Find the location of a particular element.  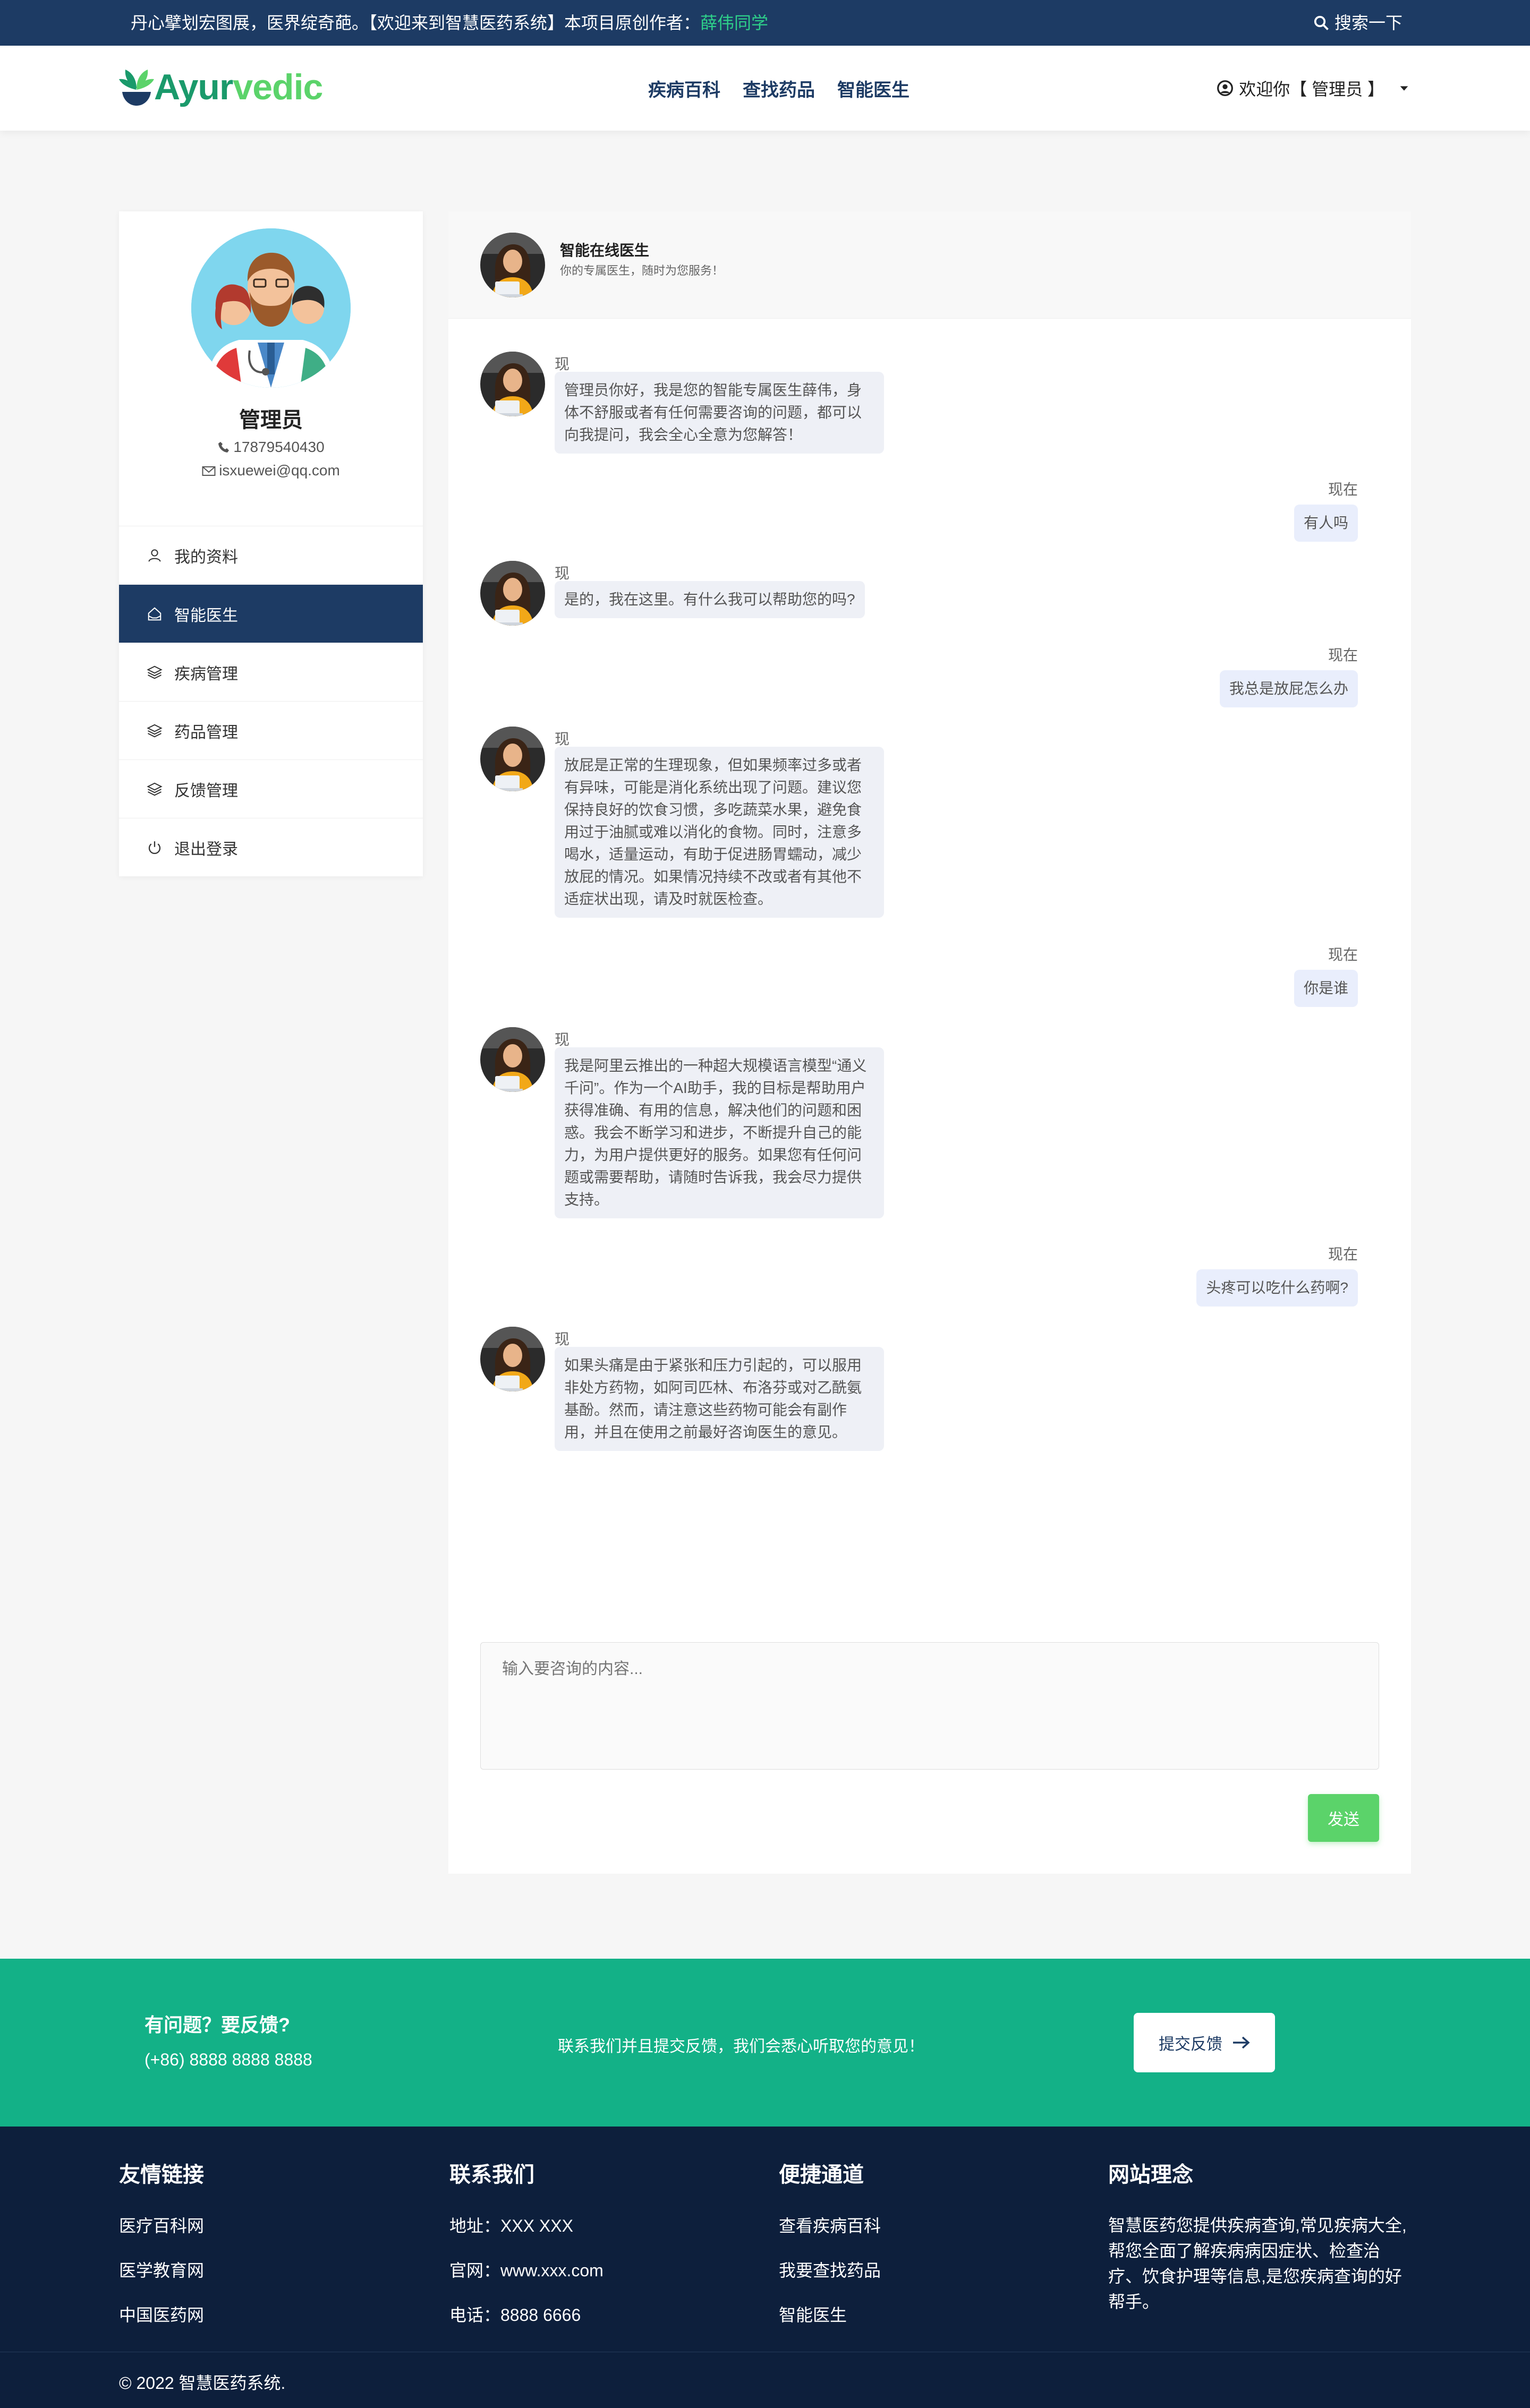

menu-item-logout: 退出登录 is located at coordinates (271, 847).